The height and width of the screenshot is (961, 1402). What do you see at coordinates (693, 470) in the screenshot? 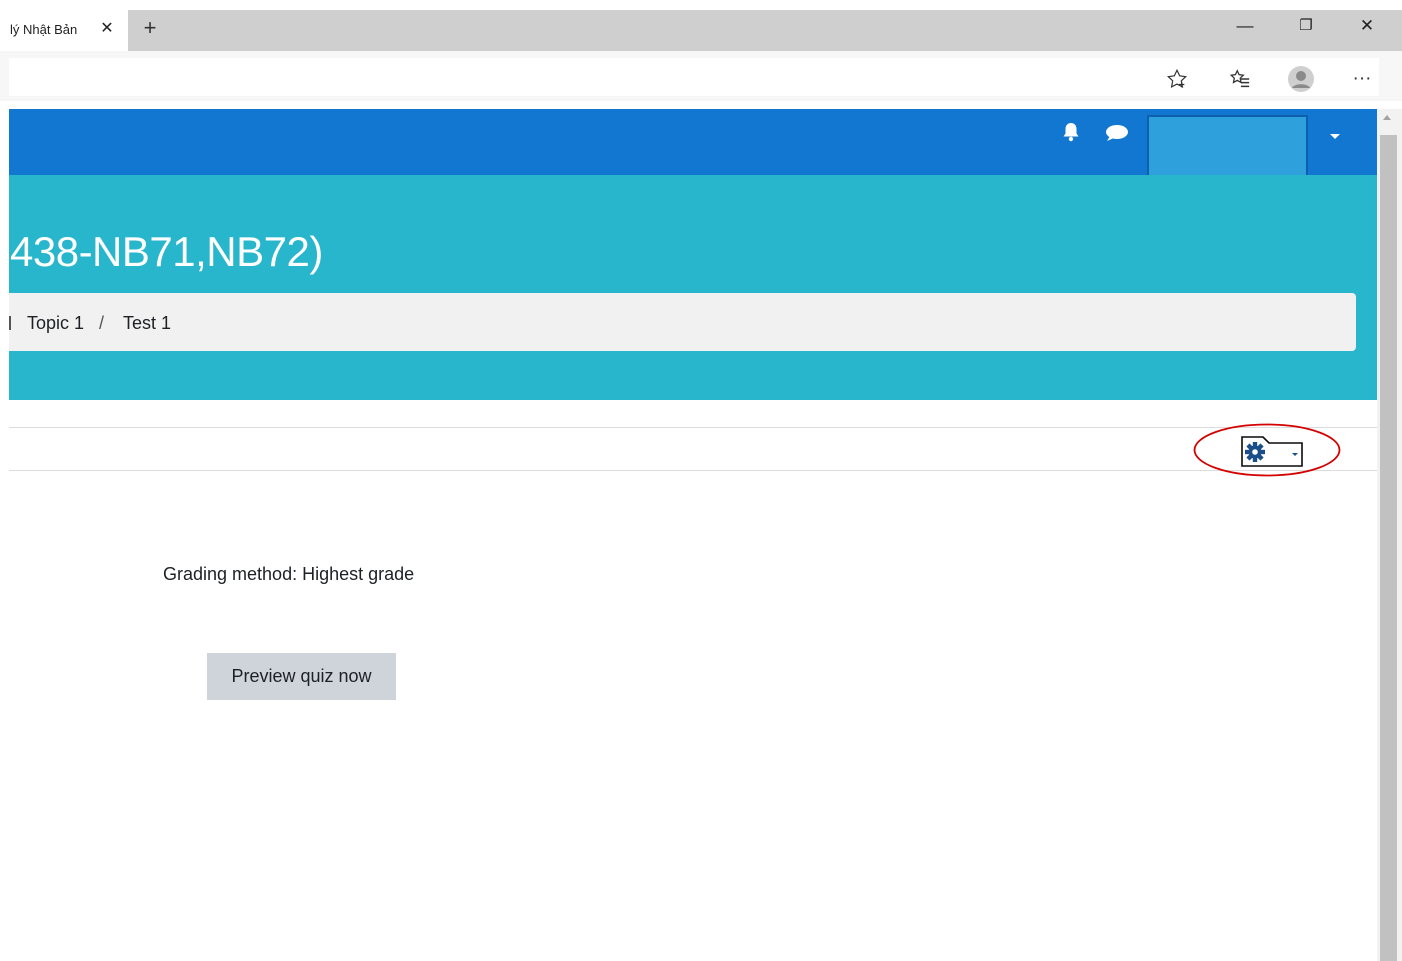
I see `divider-bottom` at bounding box center [693, 470].